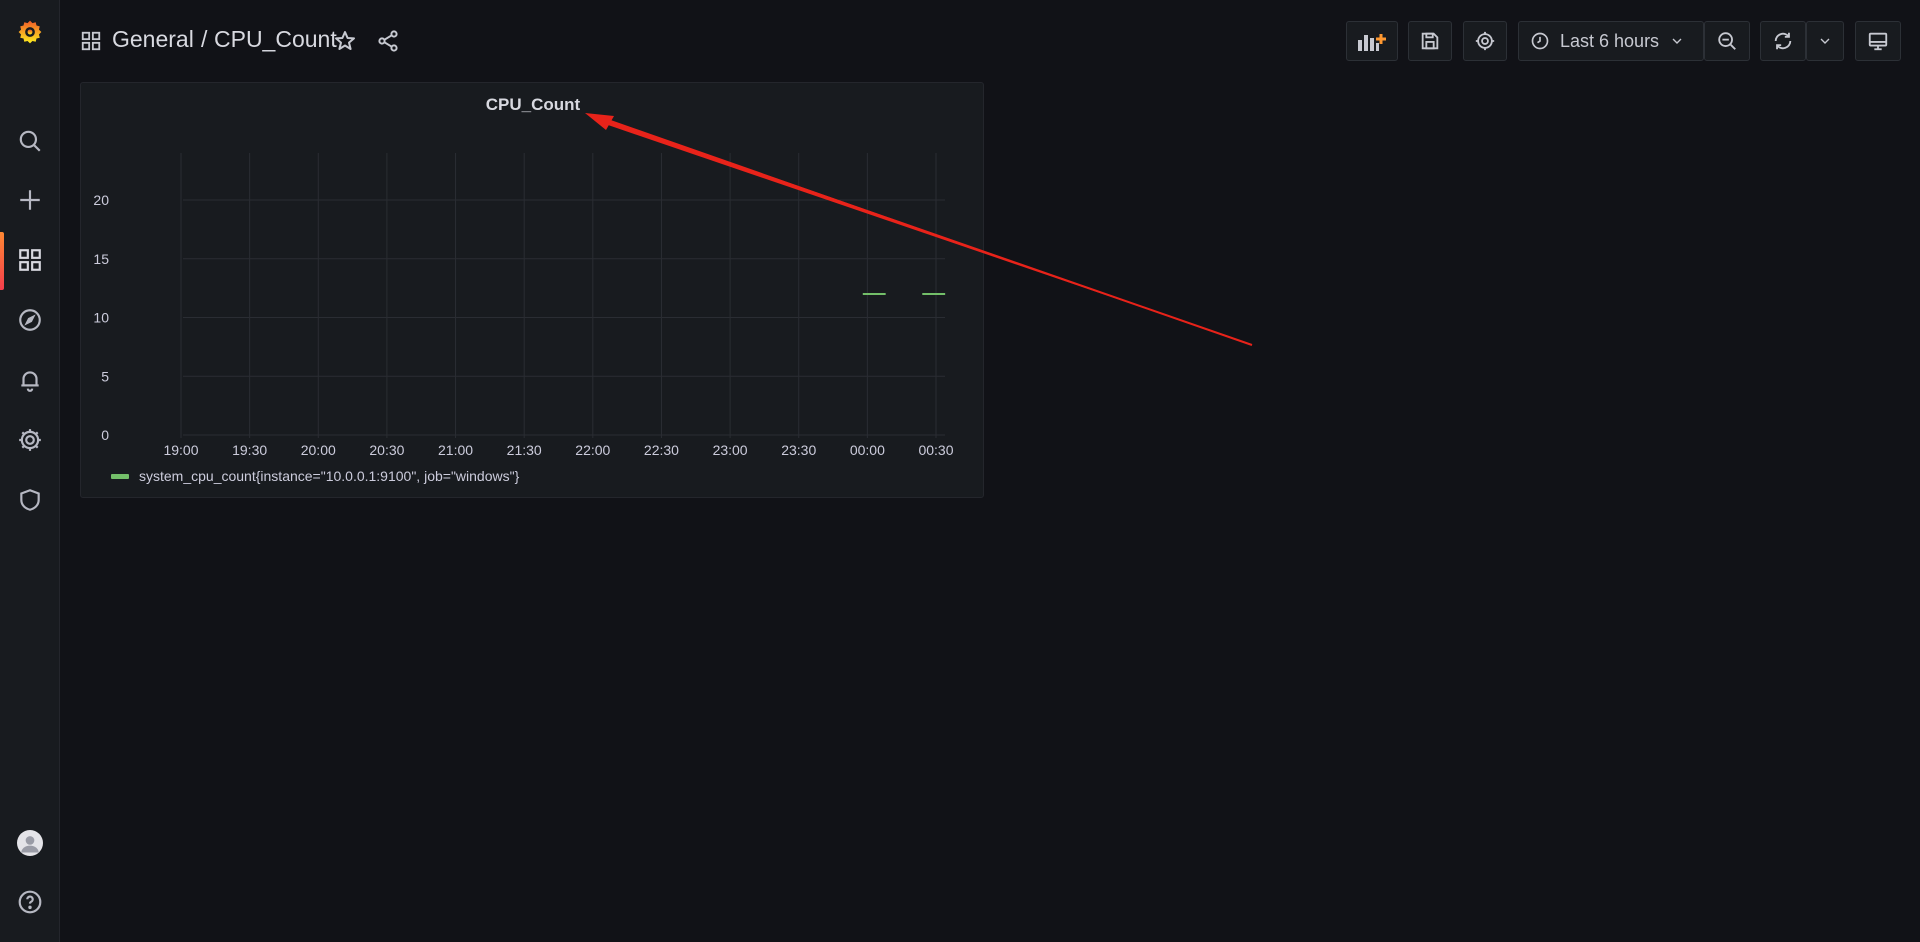 The width and height of the screenshot is (1920, 942). I want to click on grafana-logo, so click(29, 32).